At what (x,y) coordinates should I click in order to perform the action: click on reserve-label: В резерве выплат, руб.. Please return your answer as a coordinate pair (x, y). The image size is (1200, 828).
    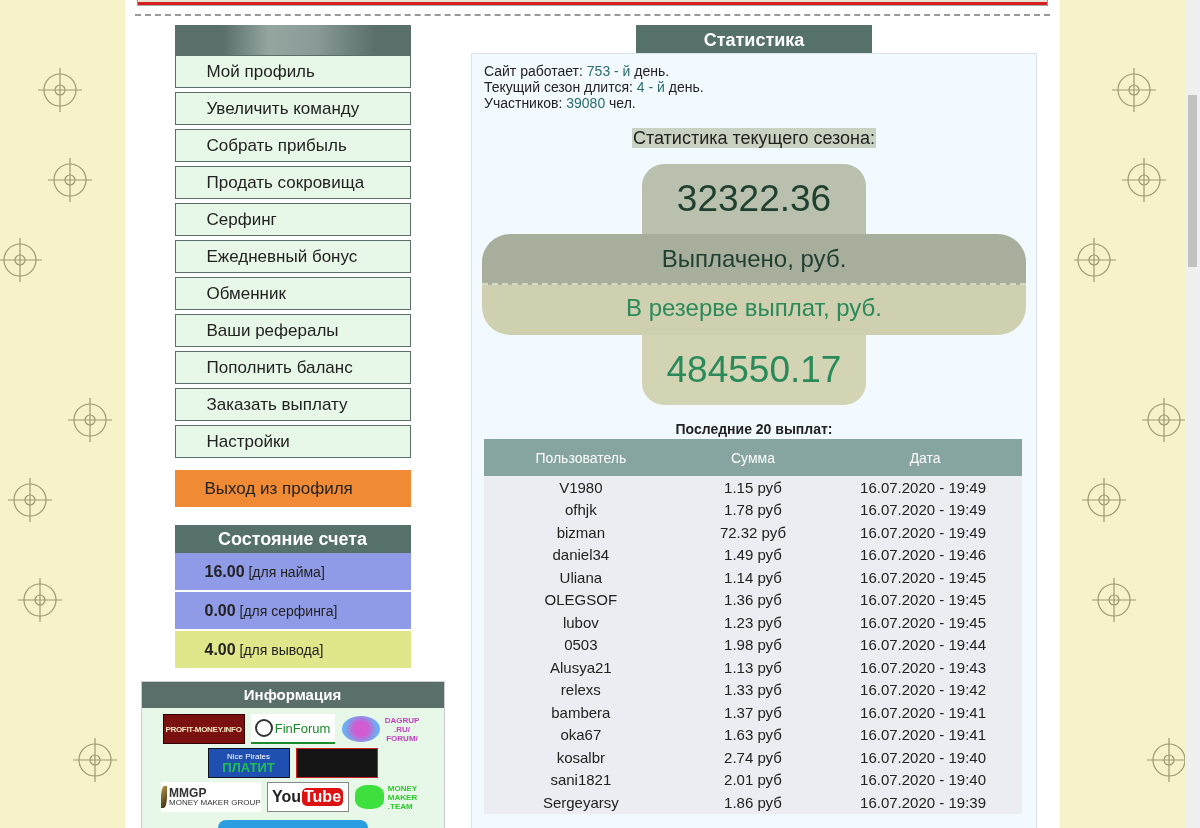
    Looking at the image, I should click on (754, 310).